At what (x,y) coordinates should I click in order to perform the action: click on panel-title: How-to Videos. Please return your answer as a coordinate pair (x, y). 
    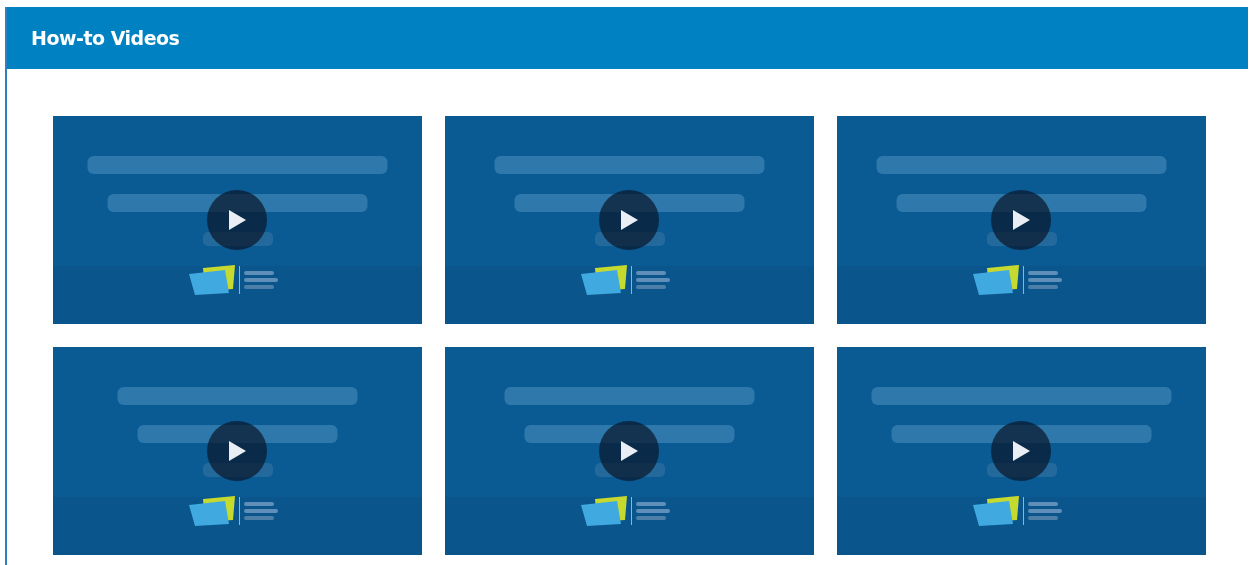
    Looking at the image, I should click on (105, 38).